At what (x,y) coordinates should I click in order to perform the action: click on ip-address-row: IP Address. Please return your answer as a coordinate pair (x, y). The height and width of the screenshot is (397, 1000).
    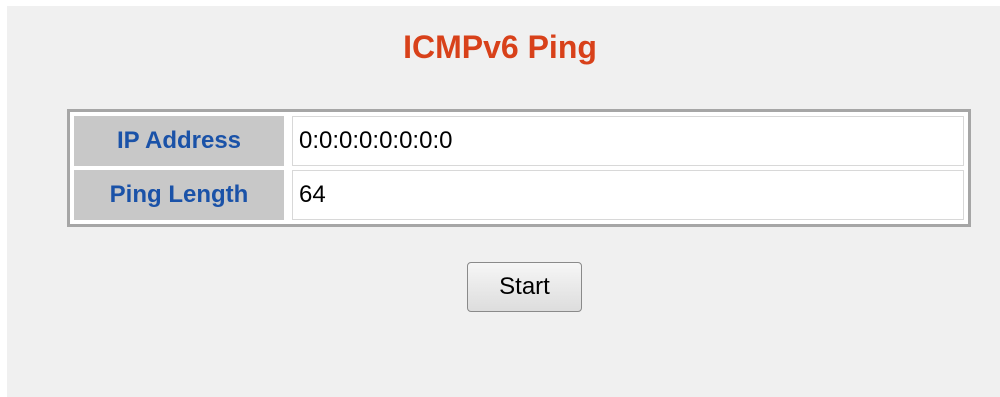
    Looking at the image, I should click on (519, 141).